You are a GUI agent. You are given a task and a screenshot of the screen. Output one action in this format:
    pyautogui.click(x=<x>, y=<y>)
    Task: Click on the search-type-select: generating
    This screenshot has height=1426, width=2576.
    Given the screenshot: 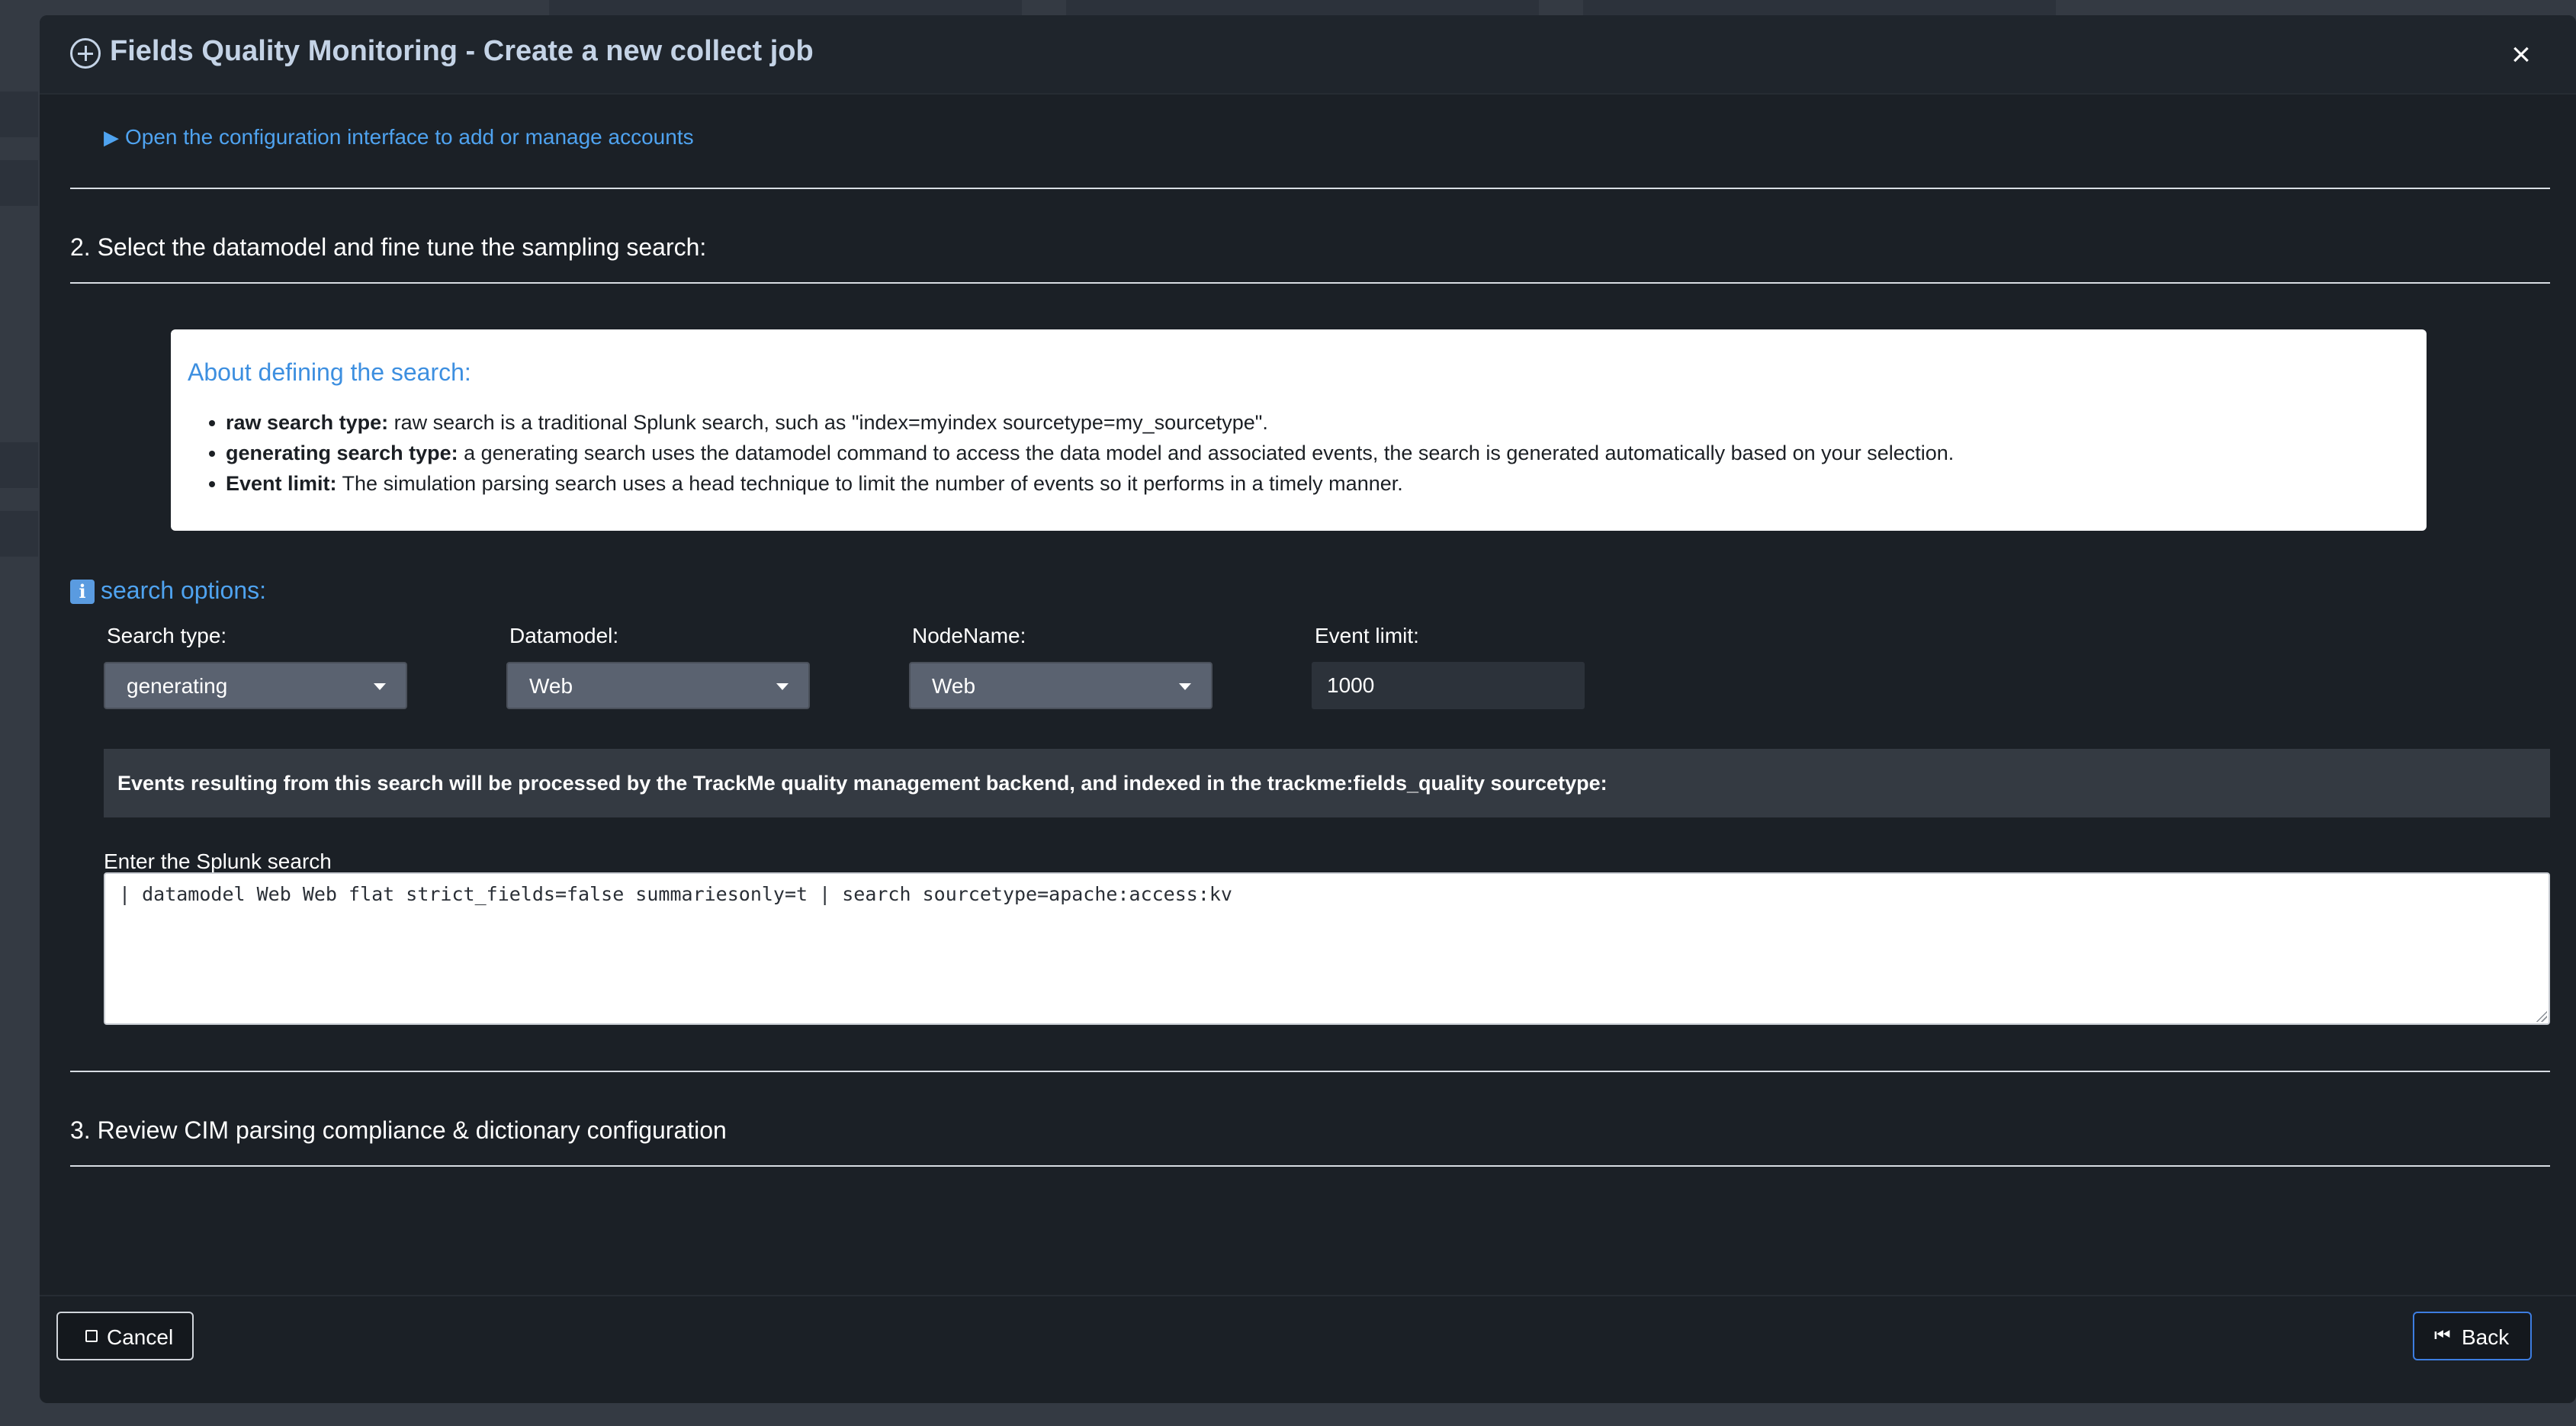 What is the action you would take?
    pyautogui.click(x=255, y=685)
    